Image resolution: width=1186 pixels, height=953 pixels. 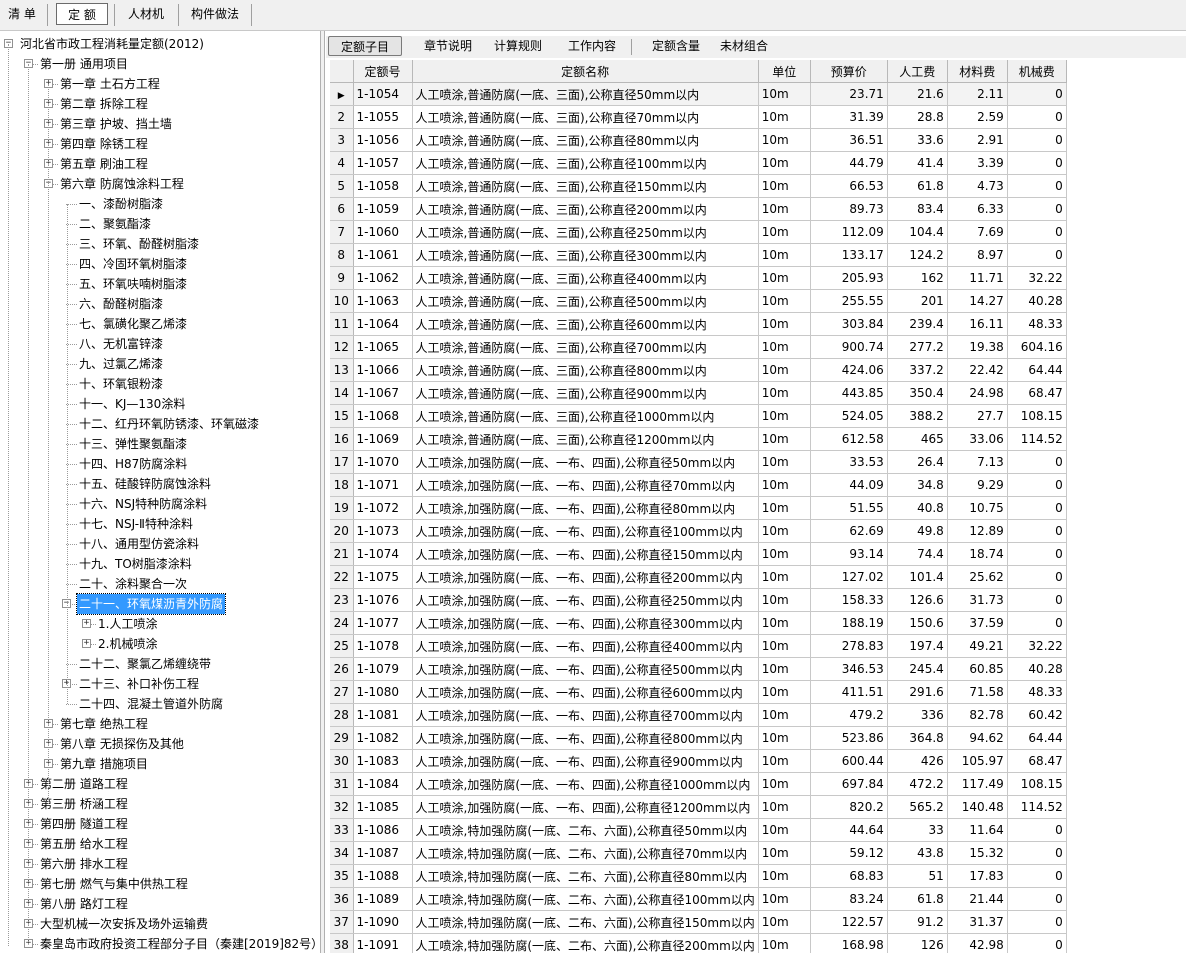 What do you see at coordinates (585, 393) in the screenshot?
I see `cell-name: 人工喷涂,普通防腐(一底、三面),公称直径900mm以内` at bounding box center [585, 393].